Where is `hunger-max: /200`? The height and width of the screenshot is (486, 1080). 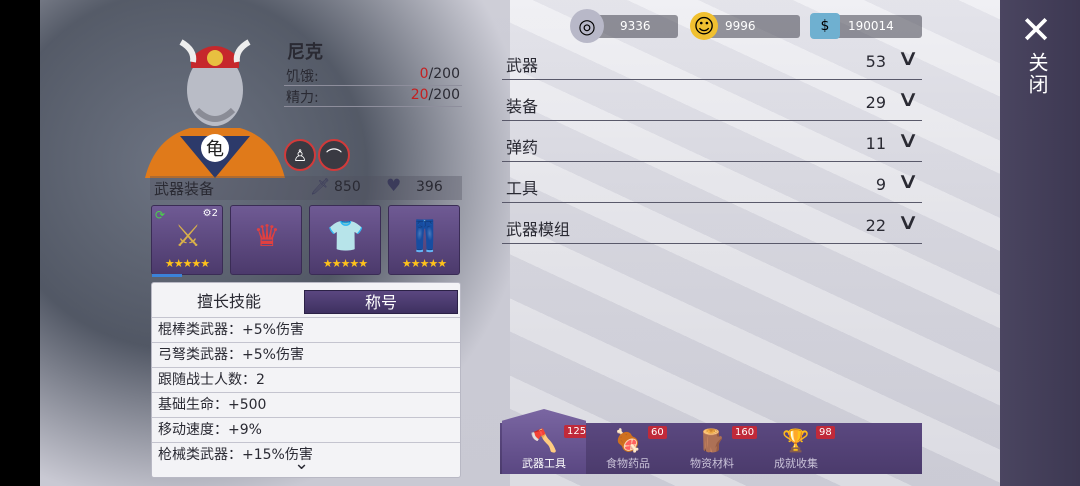
hunger-max: /200 is located at coordinates (444, 74).